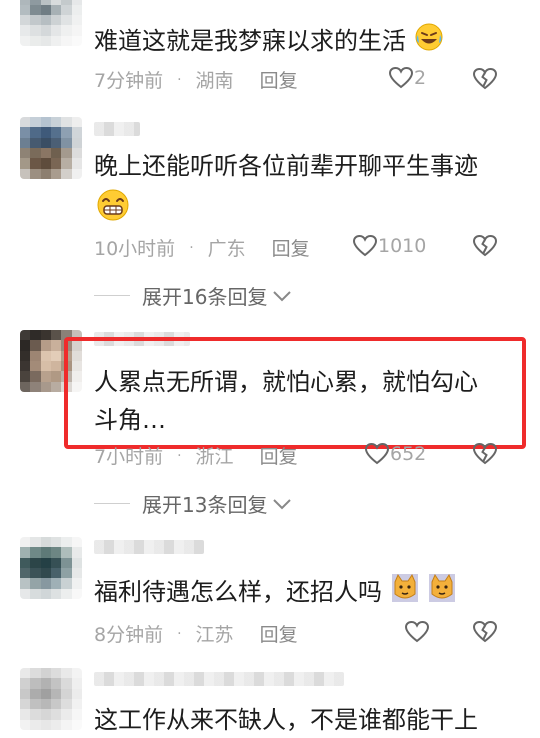 This screenshot has width=540, height=738. What do you see at coordinates (214, 81) in the screenshot?
I see `comment-location: 湖南` at bounding box center [214, 81].